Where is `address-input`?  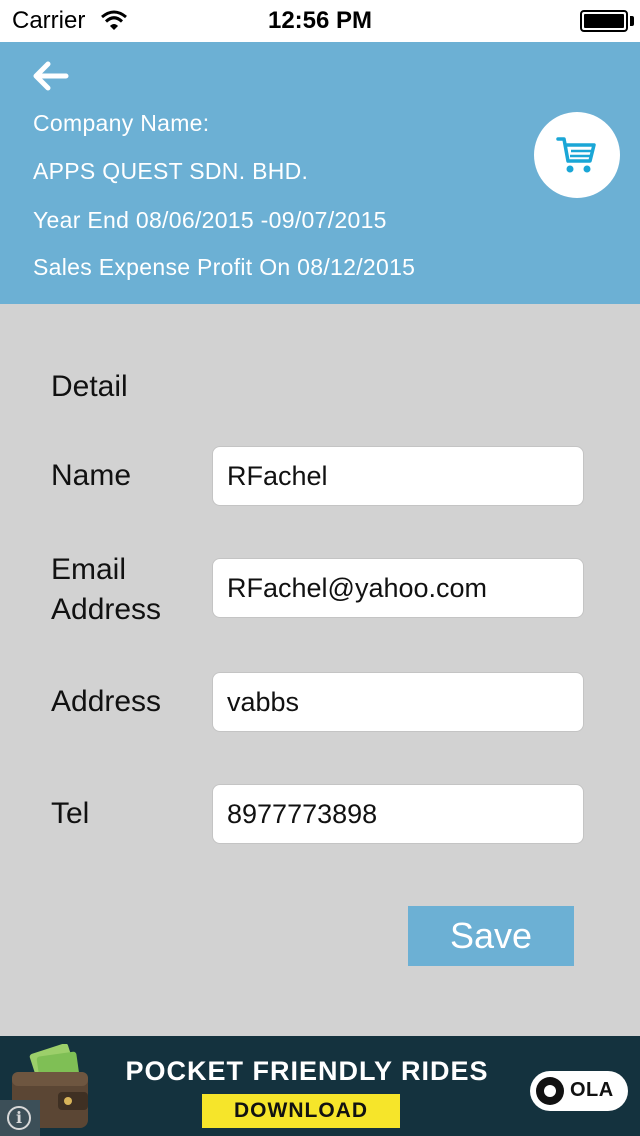
address-input is located at coordinates (398, 702).